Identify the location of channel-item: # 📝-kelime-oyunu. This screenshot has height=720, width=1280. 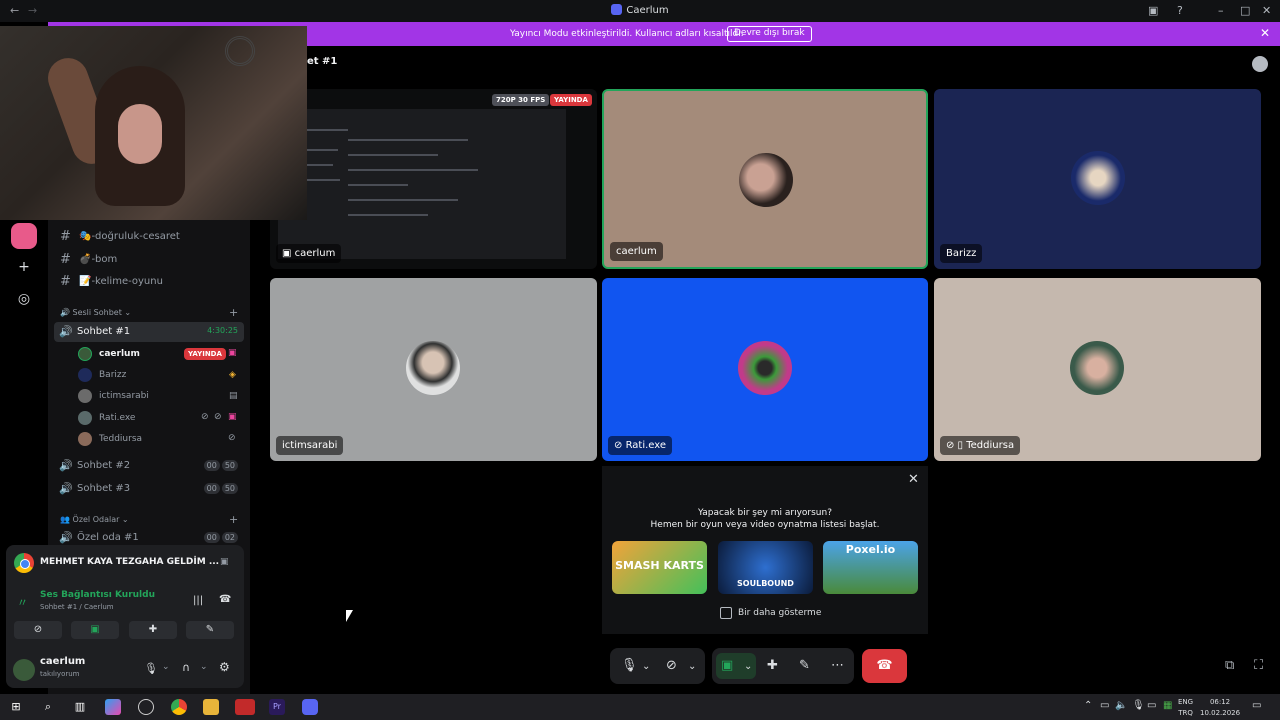
(151, 282).